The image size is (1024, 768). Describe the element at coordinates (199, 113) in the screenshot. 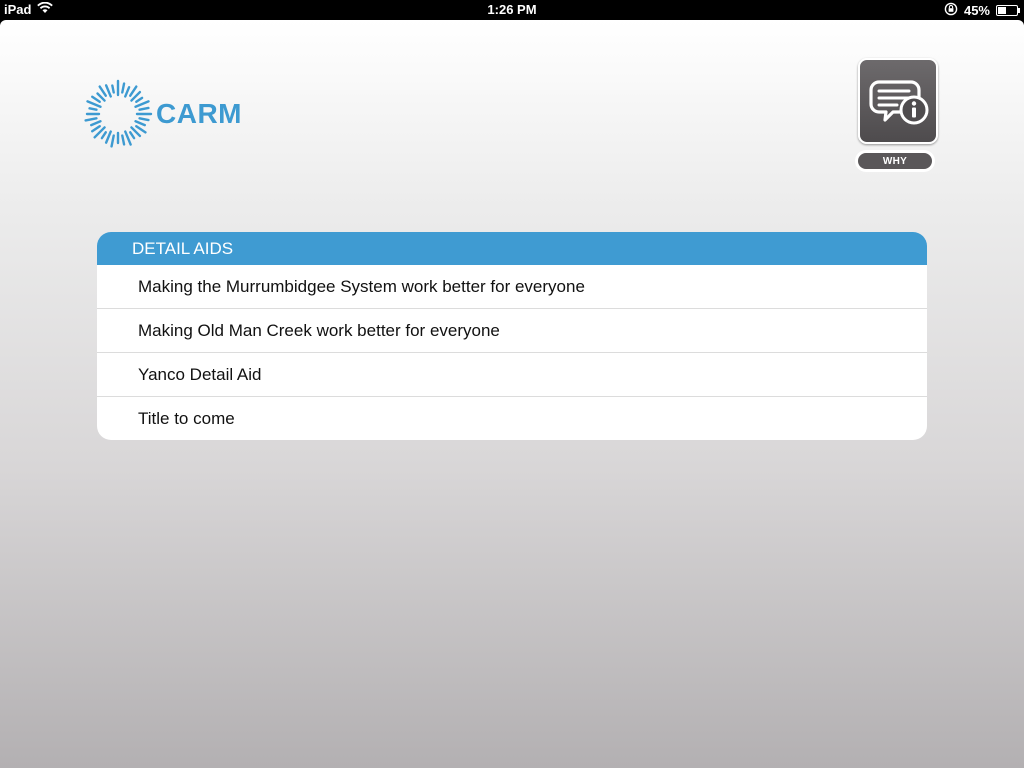

I see `logo-text: CARM` at that location.